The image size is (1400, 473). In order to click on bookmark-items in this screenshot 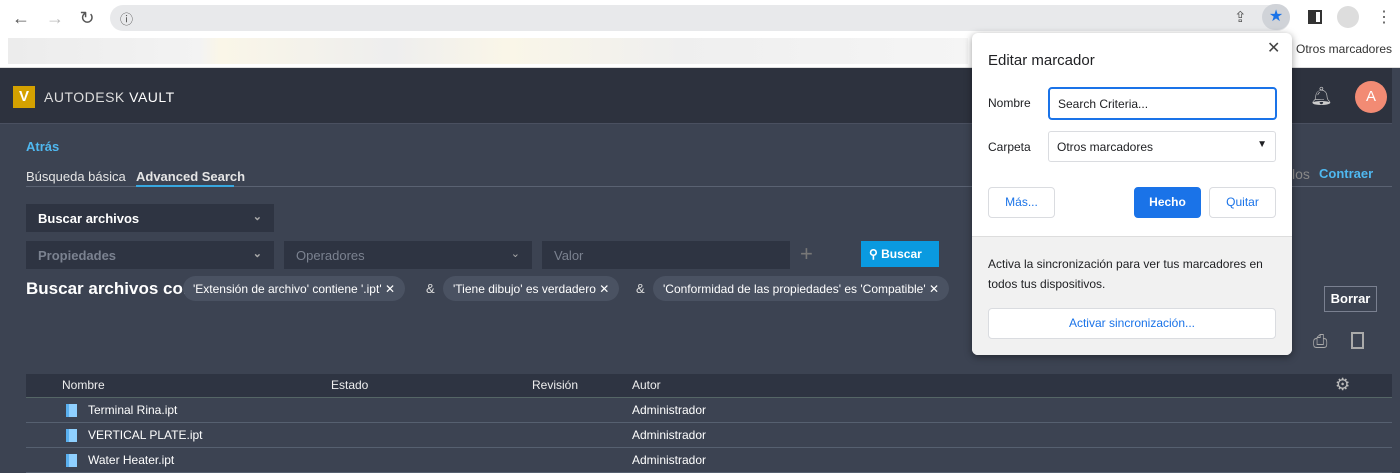, I will do `click(488, 51)`.